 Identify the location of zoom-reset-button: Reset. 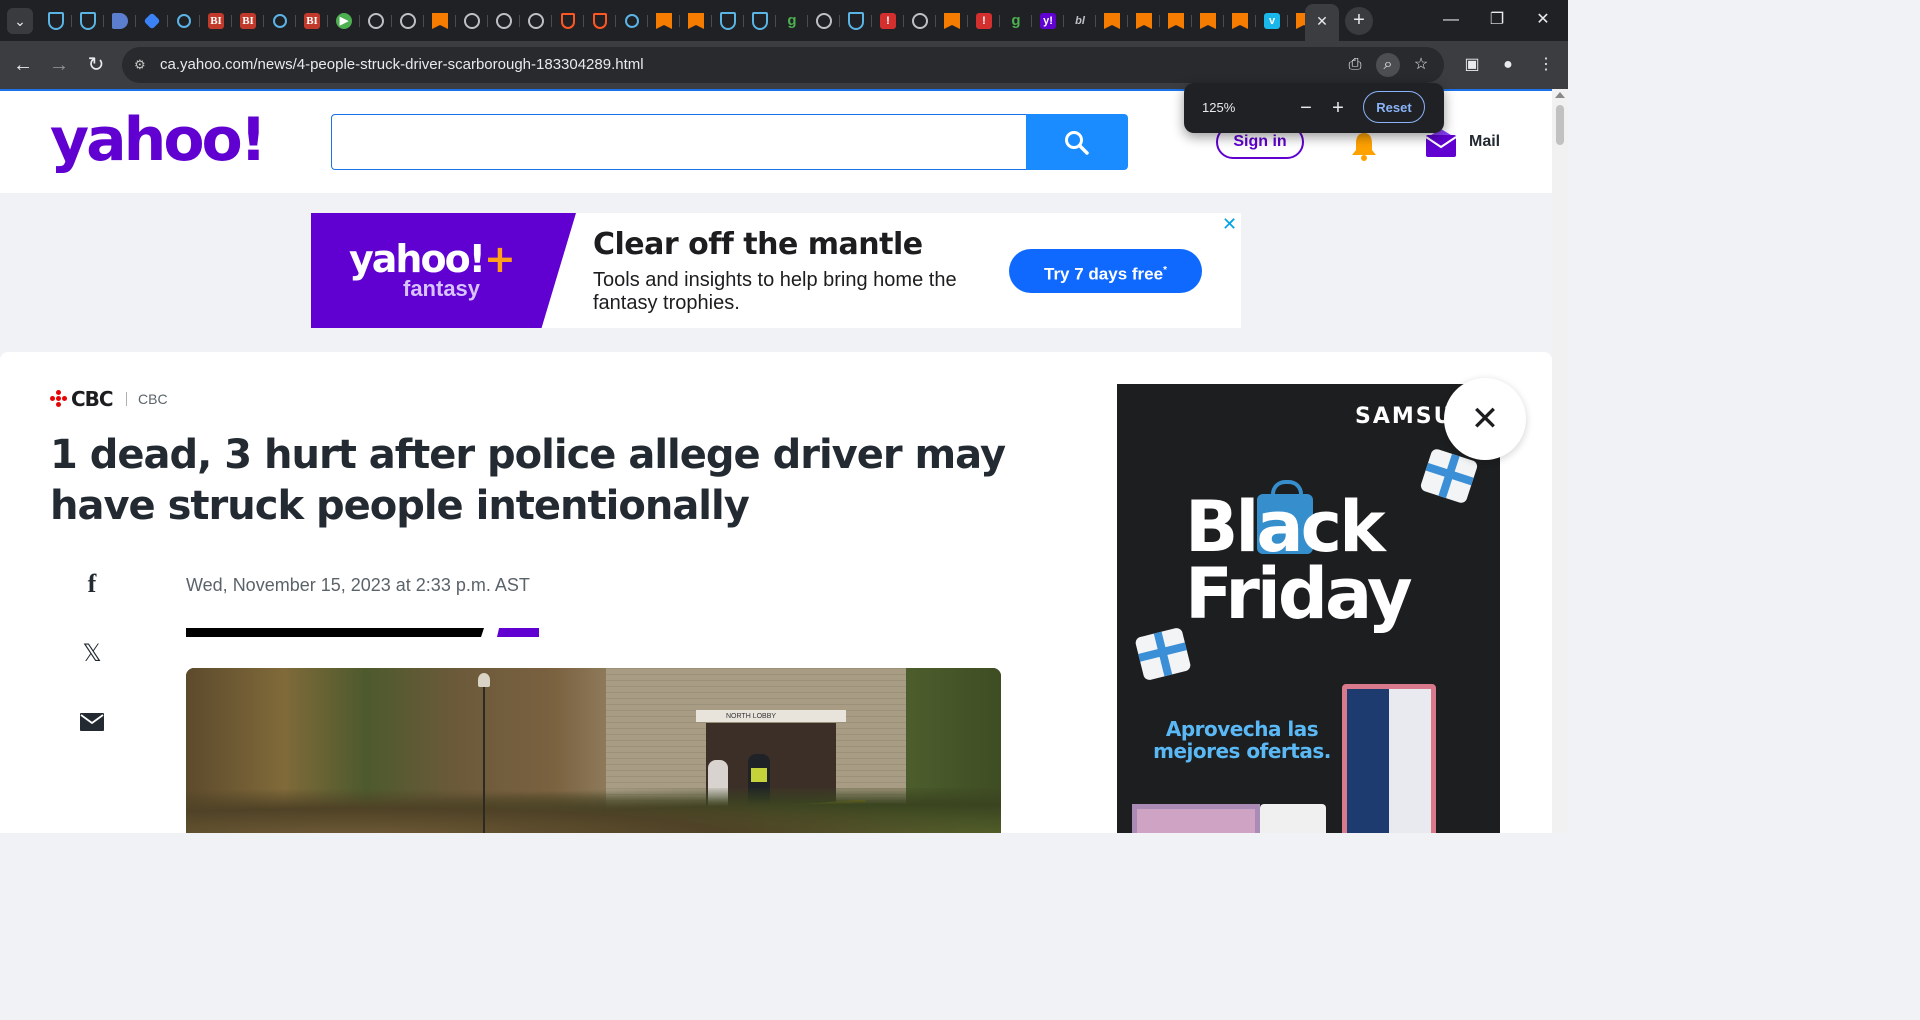
(1394, 107).